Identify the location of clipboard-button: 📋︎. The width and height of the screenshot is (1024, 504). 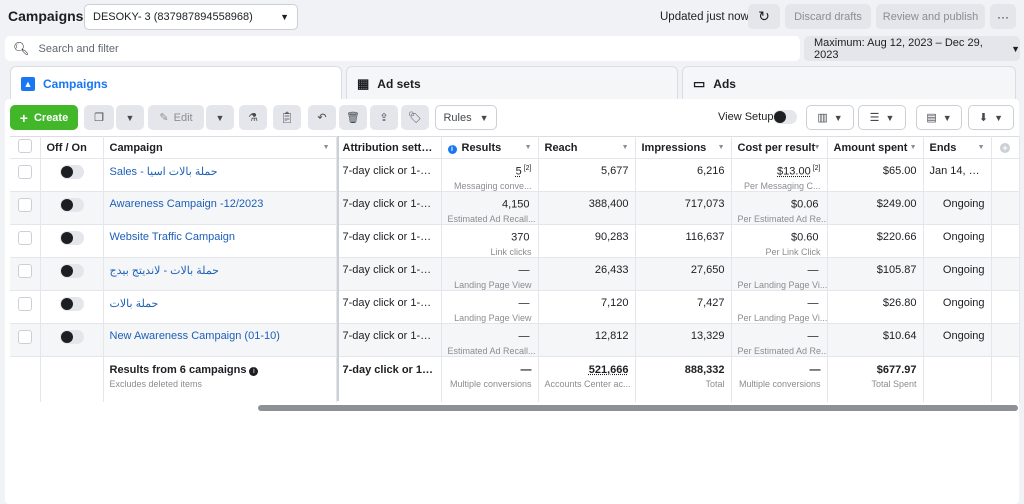
(287, 117).